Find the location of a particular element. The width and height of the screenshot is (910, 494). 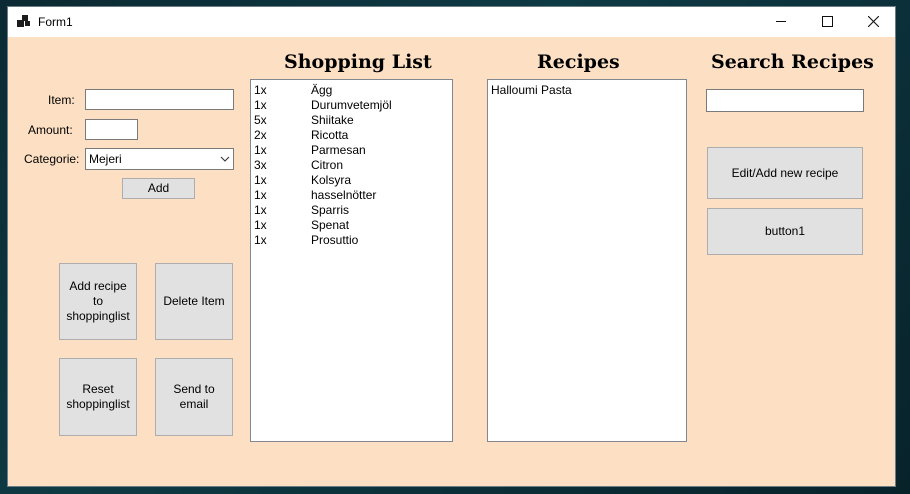

edit-add-recipe-label: Edit/Add new recipe is located at coordinates (785, 172).